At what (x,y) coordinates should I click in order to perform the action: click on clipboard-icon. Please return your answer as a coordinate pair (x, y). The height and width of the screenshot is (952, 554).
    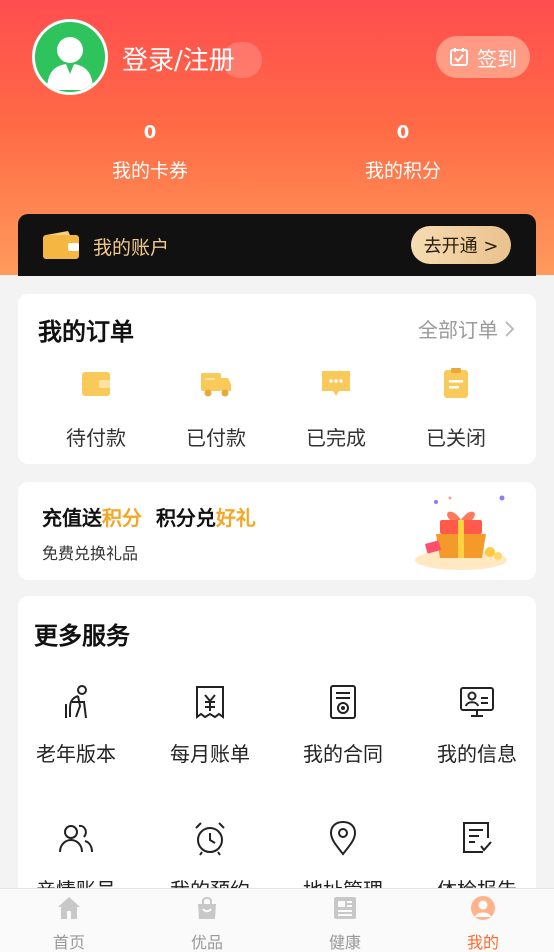
    Looking at the image, I should click on (456, 383).